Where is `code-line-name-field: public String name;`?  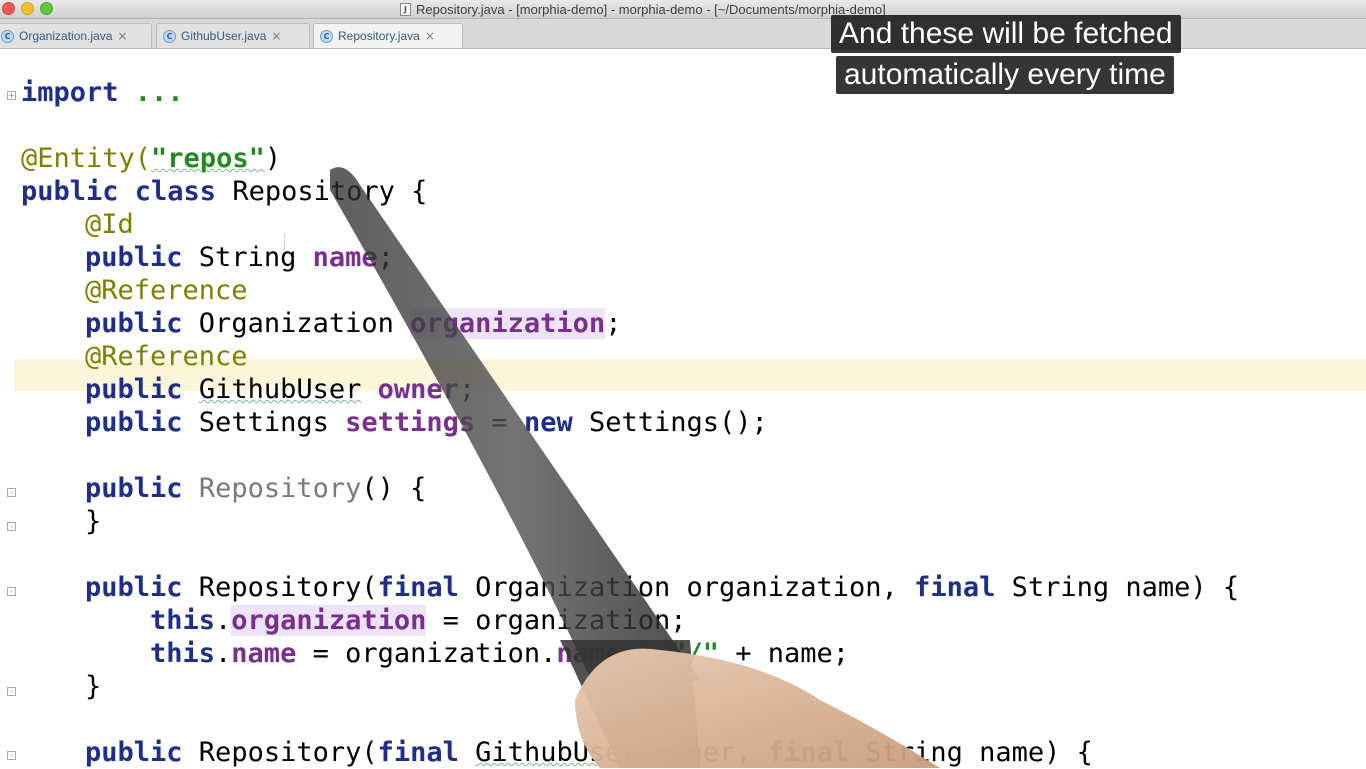 code-line-name-field: public String name; is located at coordinates (239, 257).